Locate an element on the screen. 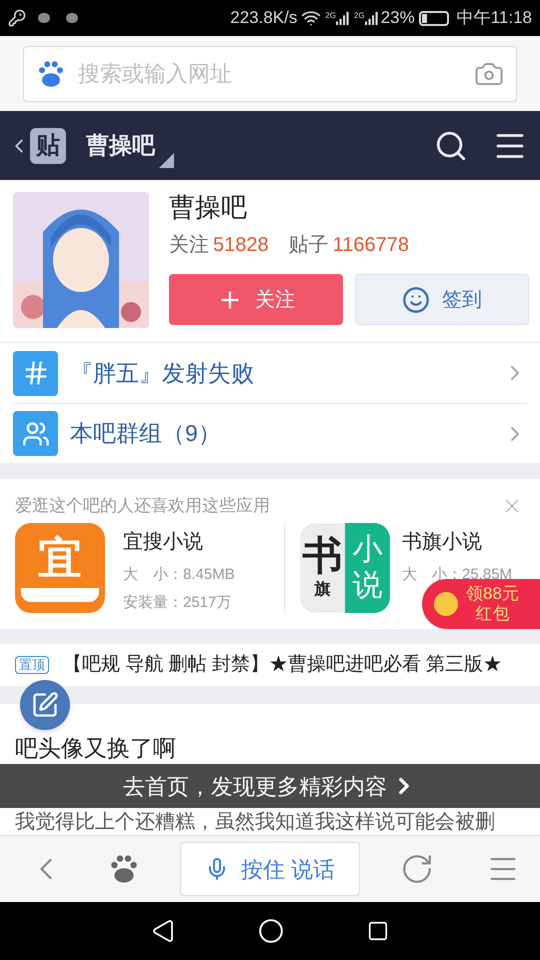  forum-link-row: 『胖五』发射失败 is located at coordinates (270, 373).